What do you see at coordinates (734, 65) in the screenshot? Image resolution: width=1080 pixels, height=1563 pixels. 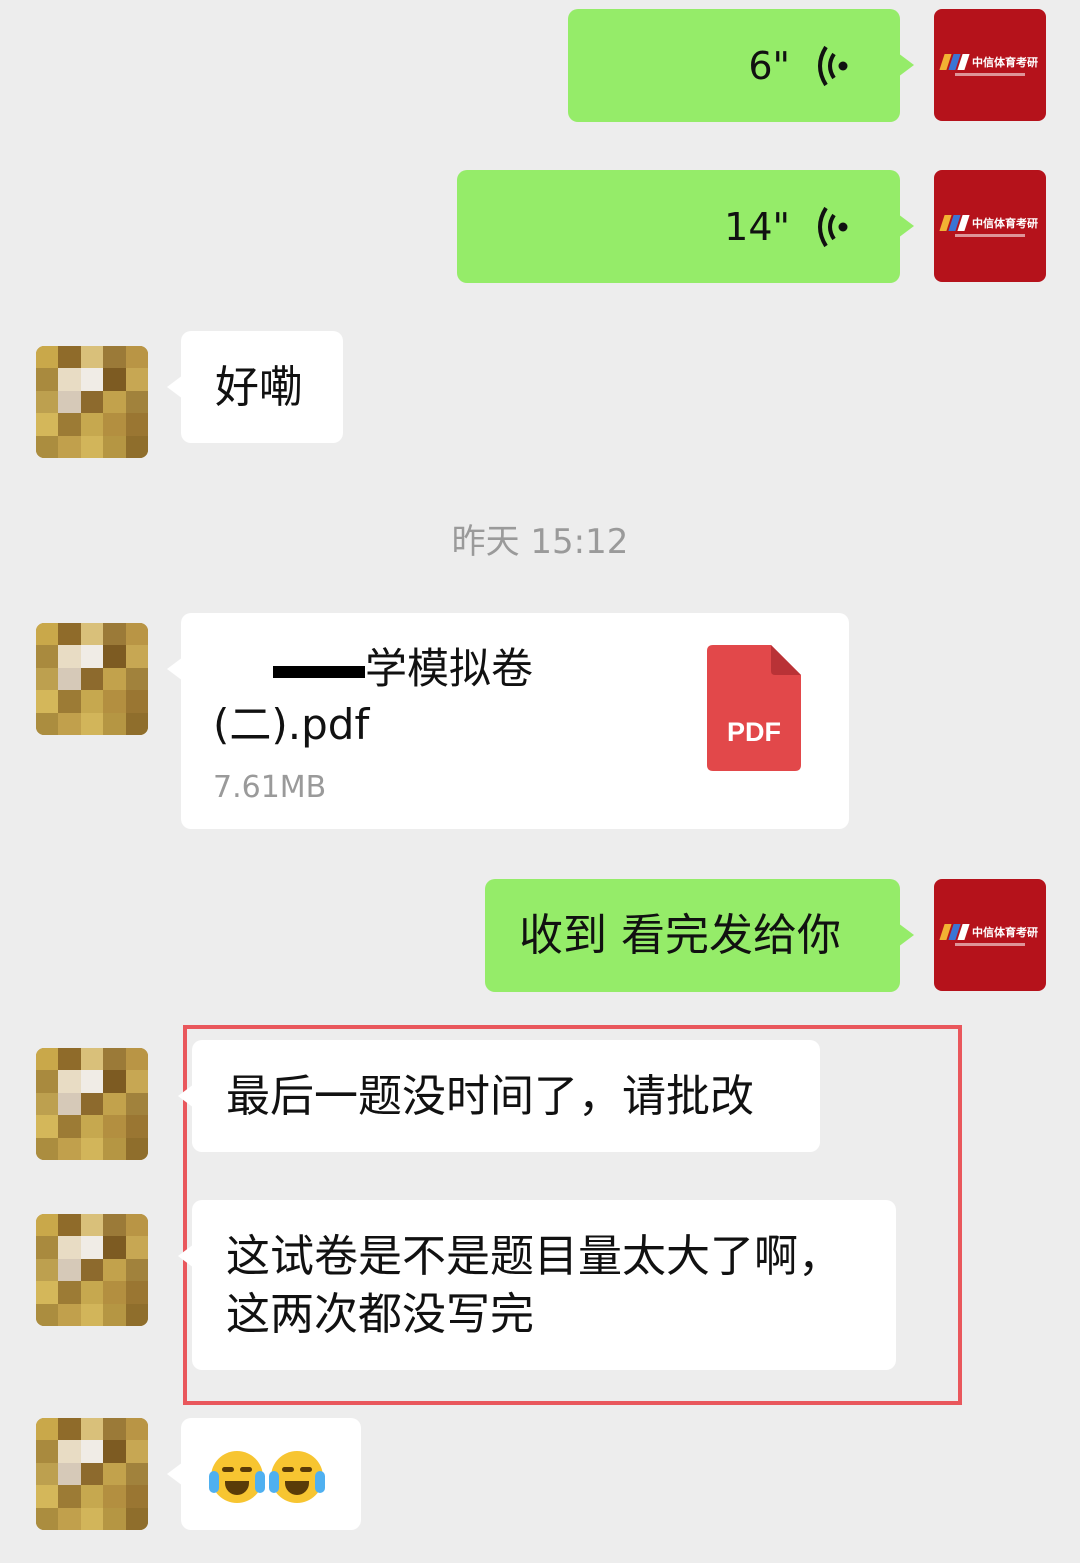 I see `voice-content: 6"` at bounding box center [734, 65].